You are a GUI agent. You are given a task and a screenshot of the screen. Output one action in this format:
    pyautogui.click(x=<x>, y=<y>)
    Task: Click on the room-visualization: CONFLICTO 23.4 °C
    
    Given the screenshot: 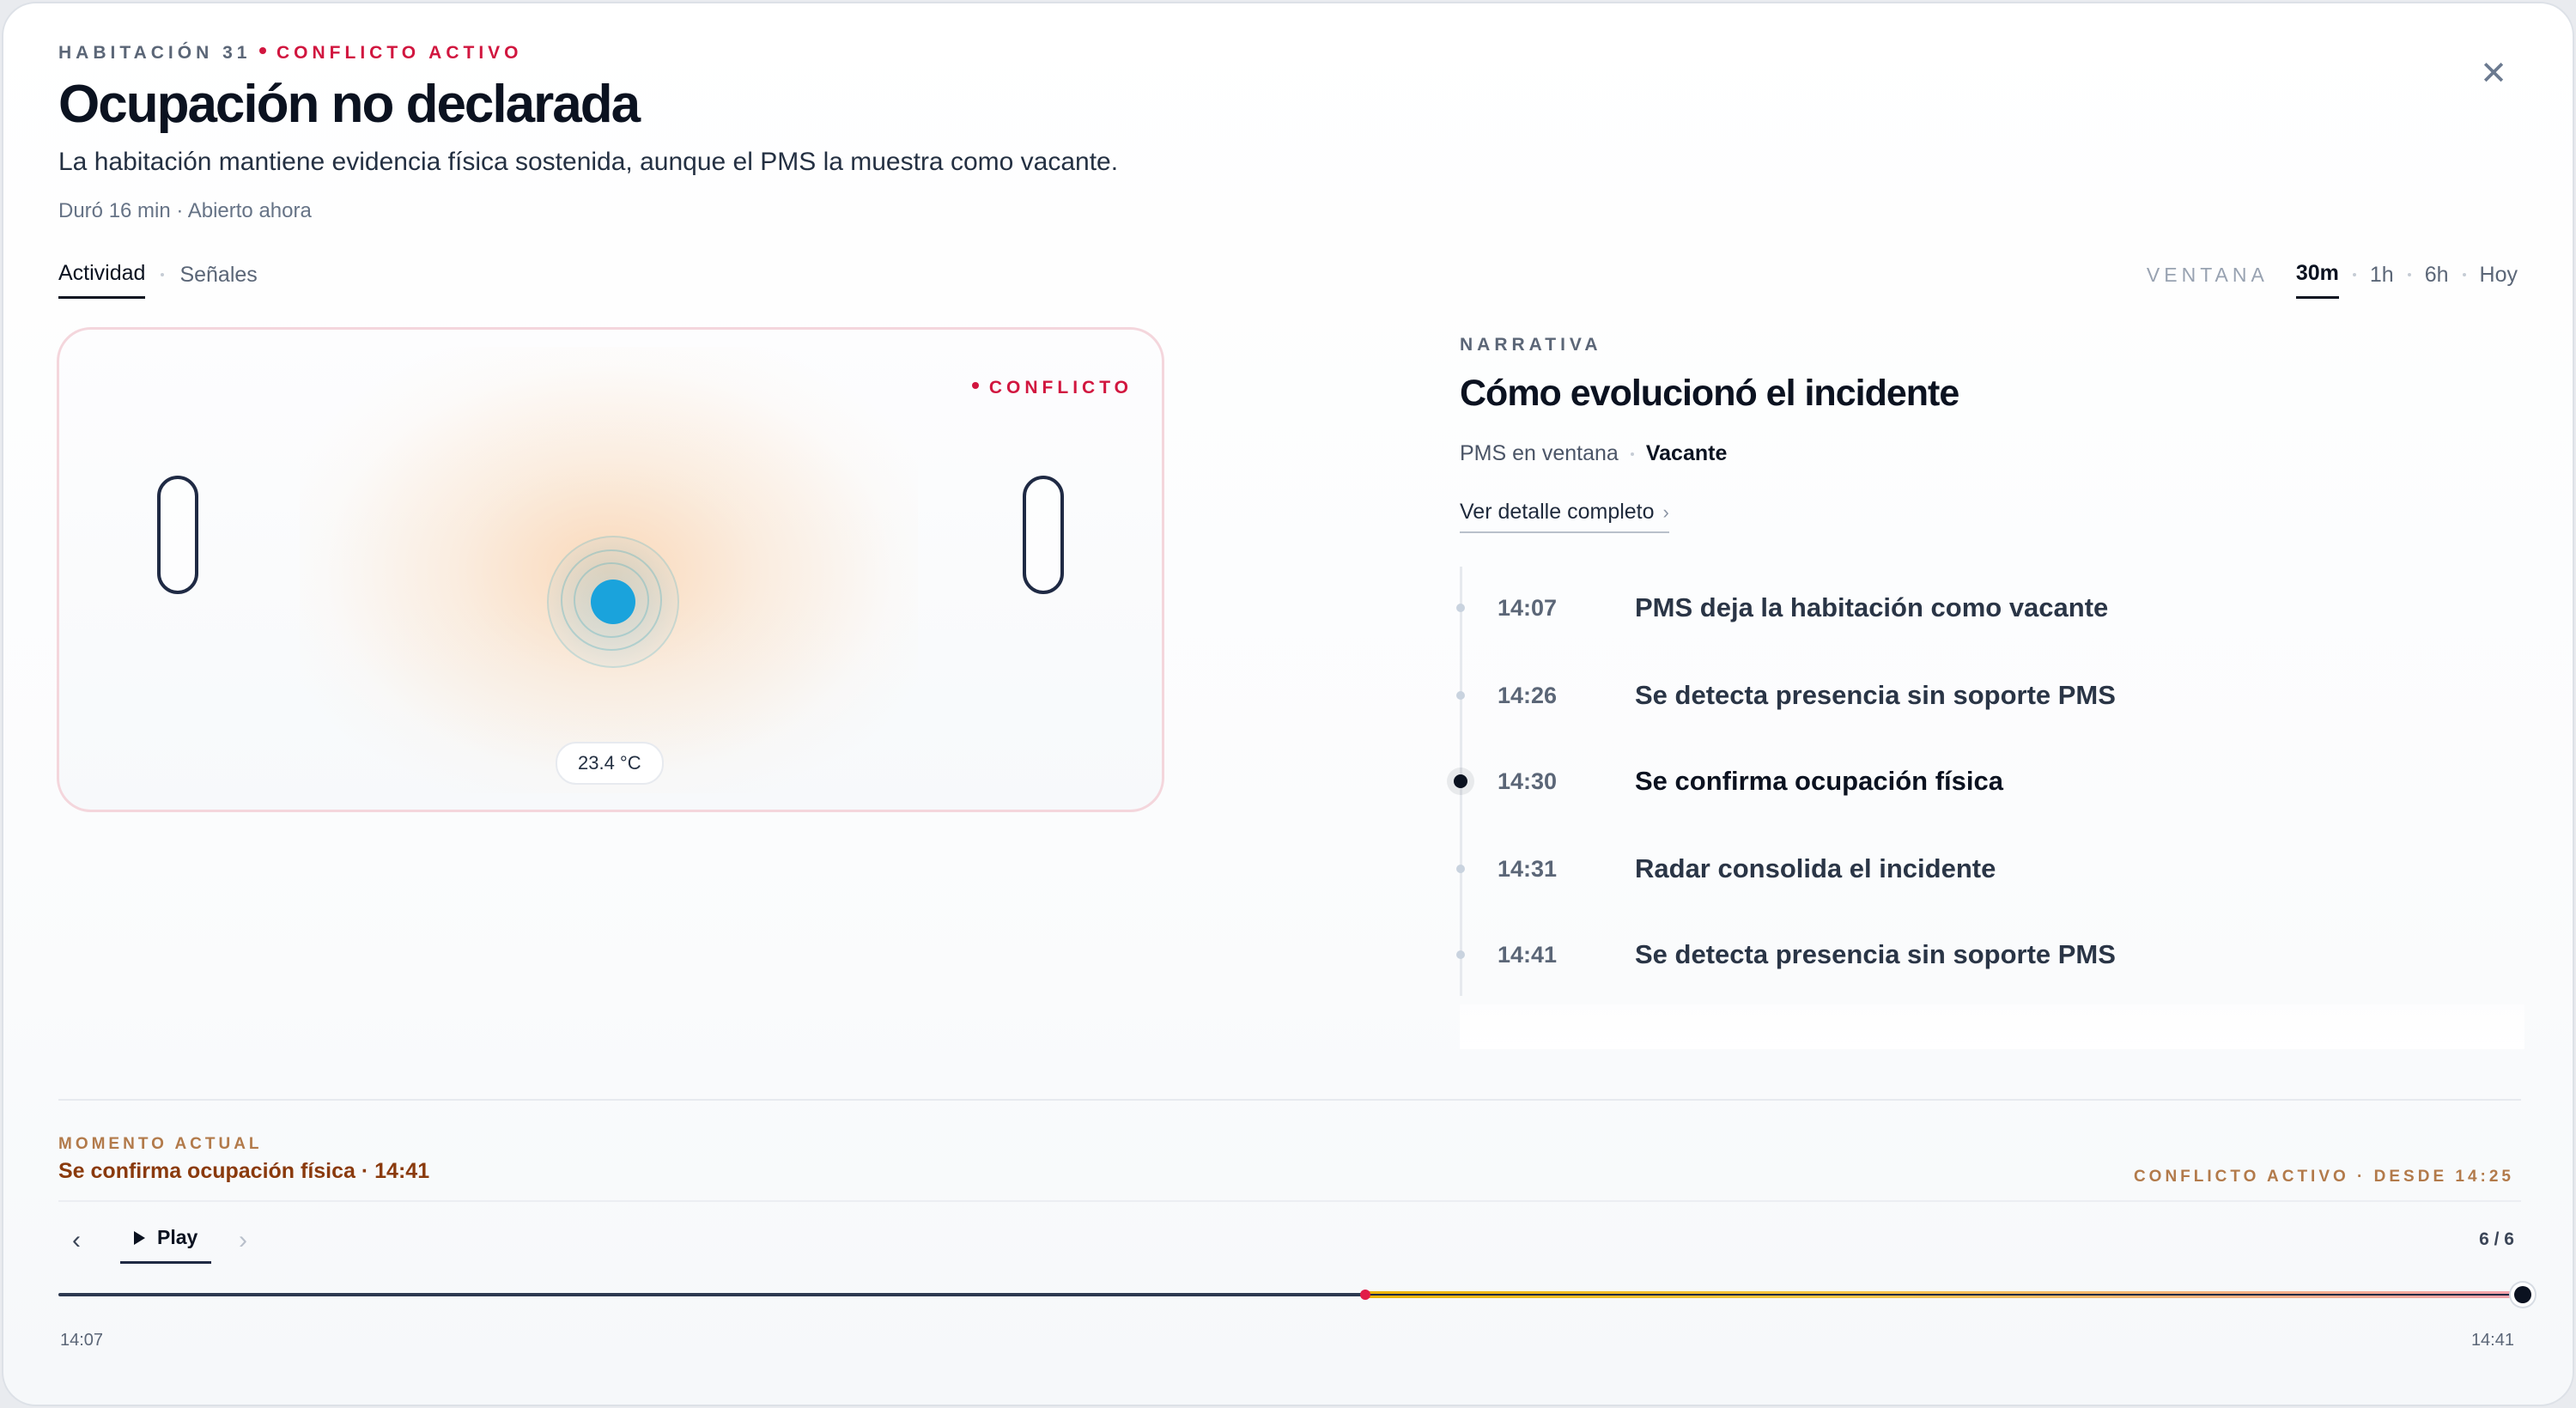 What is the action you would take?
    pyautogui.click(x=610, y=569)
    